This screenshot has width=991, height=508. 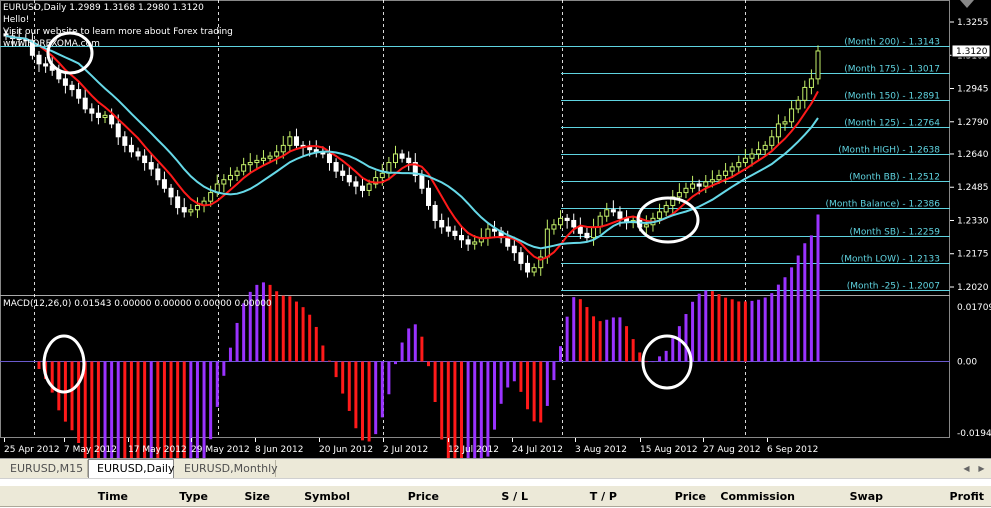 I want to click on level-label: (Month HIGH) - 1.2638, so click(x=889, y=151).